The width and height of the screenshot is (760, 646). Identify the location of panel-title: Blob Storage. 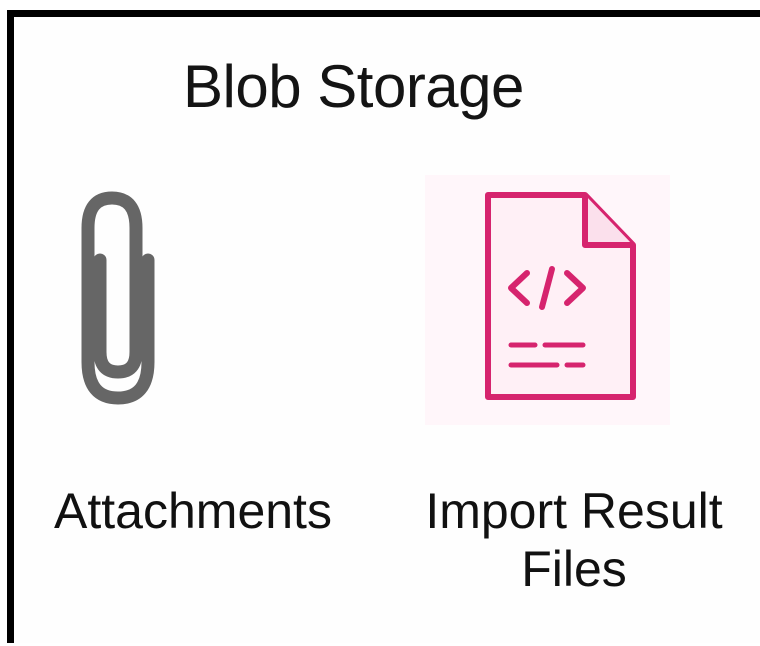
(353, 86).